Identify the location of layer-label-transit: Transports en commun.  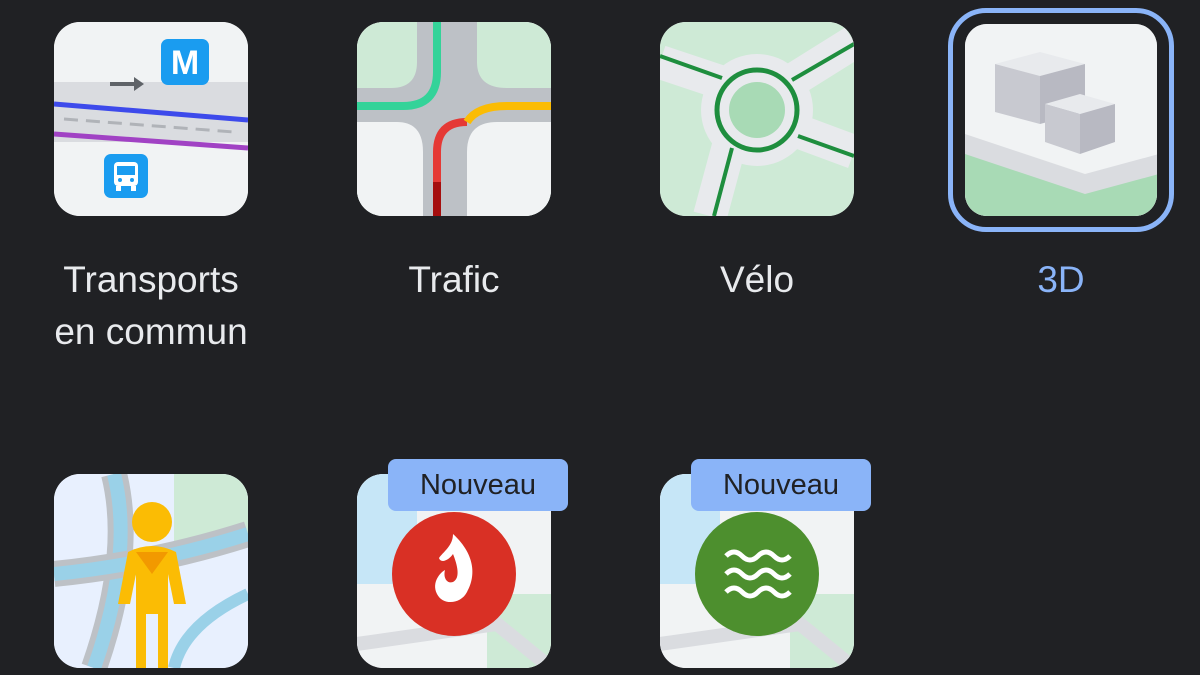
(151, 305).